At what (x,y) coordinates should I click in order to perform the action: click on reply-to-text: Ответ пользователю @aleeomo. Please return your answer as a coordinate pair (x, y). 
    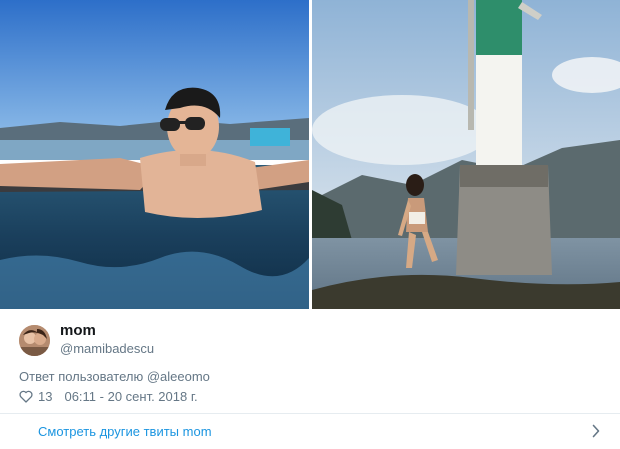
    Looking at the image, I should click on (114, 376).